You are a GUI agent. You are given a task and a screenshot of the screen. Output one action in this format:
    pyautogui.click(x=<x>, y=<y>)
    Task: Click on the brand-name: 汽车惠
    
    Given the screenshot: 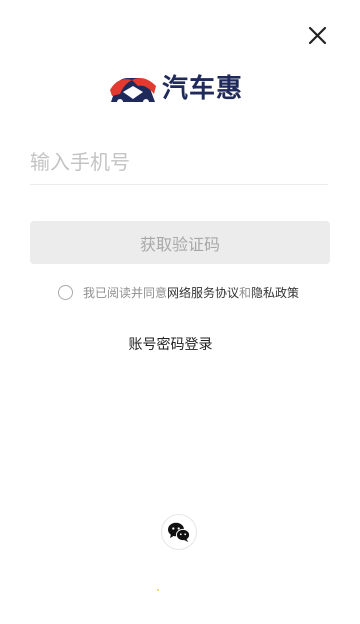 What is the action you would take?
    pyautogui.click(x=203, y=89)
    